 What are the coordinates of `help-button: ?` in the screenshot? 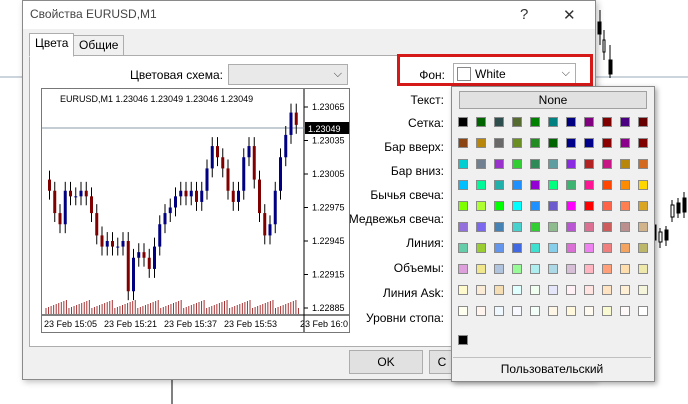 It's located at (524, 14).